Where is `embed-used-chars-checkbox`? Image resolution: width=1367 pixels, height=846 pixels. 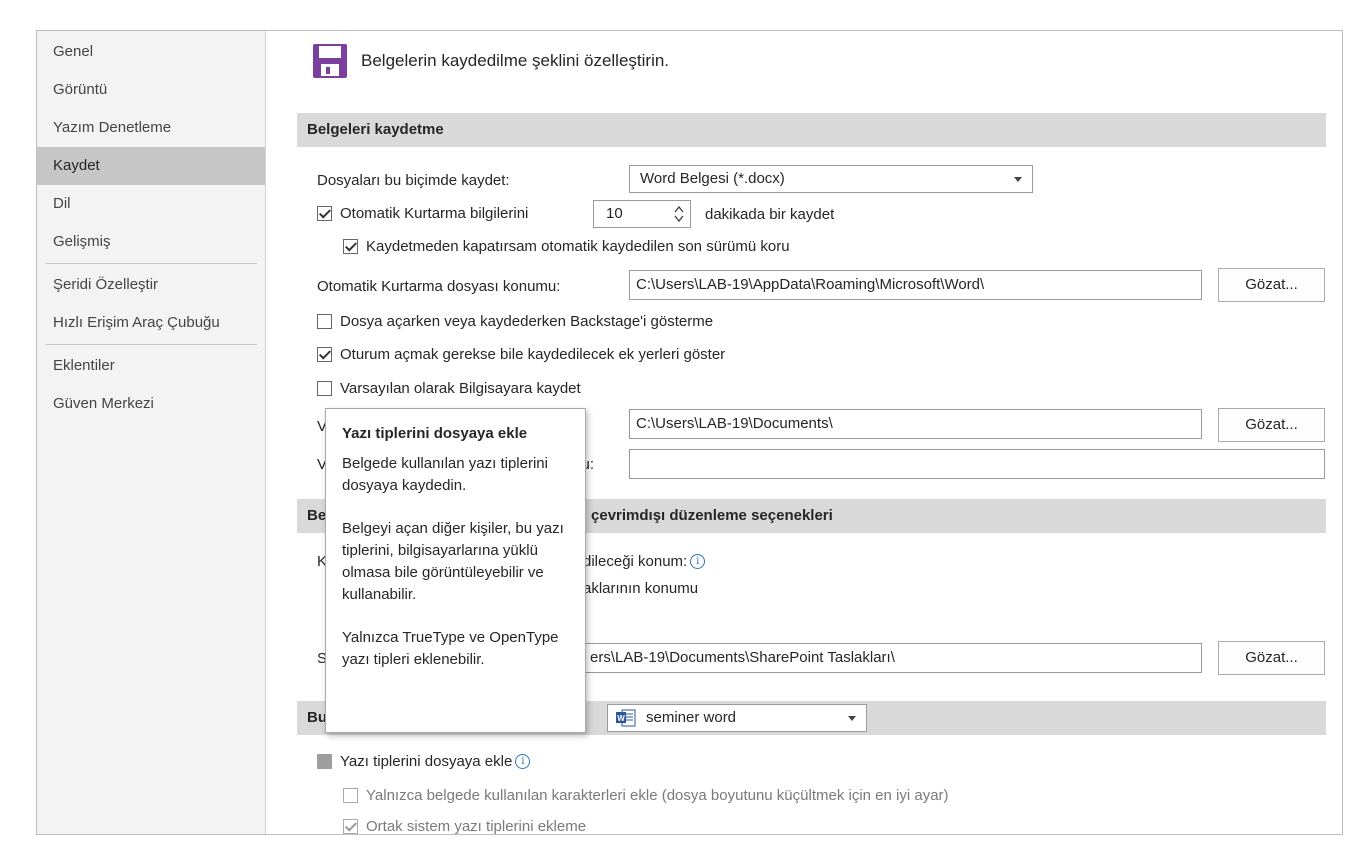 embed-used-chars-checkbox is located at coordinates (350, 795).